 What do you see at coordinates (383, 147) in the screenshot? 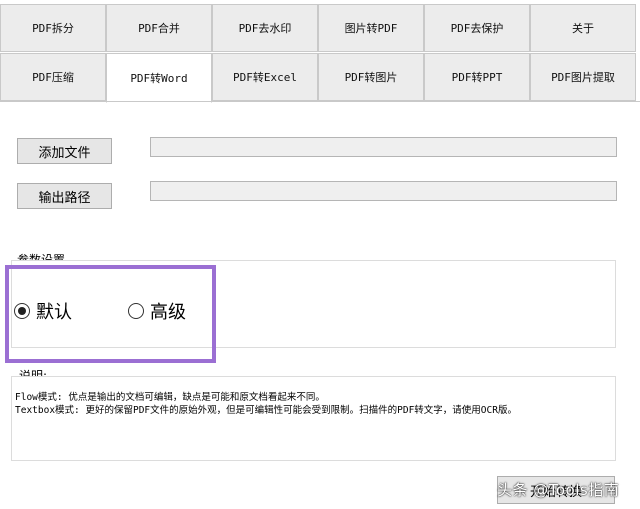
I see `file-path-field` at bounding box center [383, 147].